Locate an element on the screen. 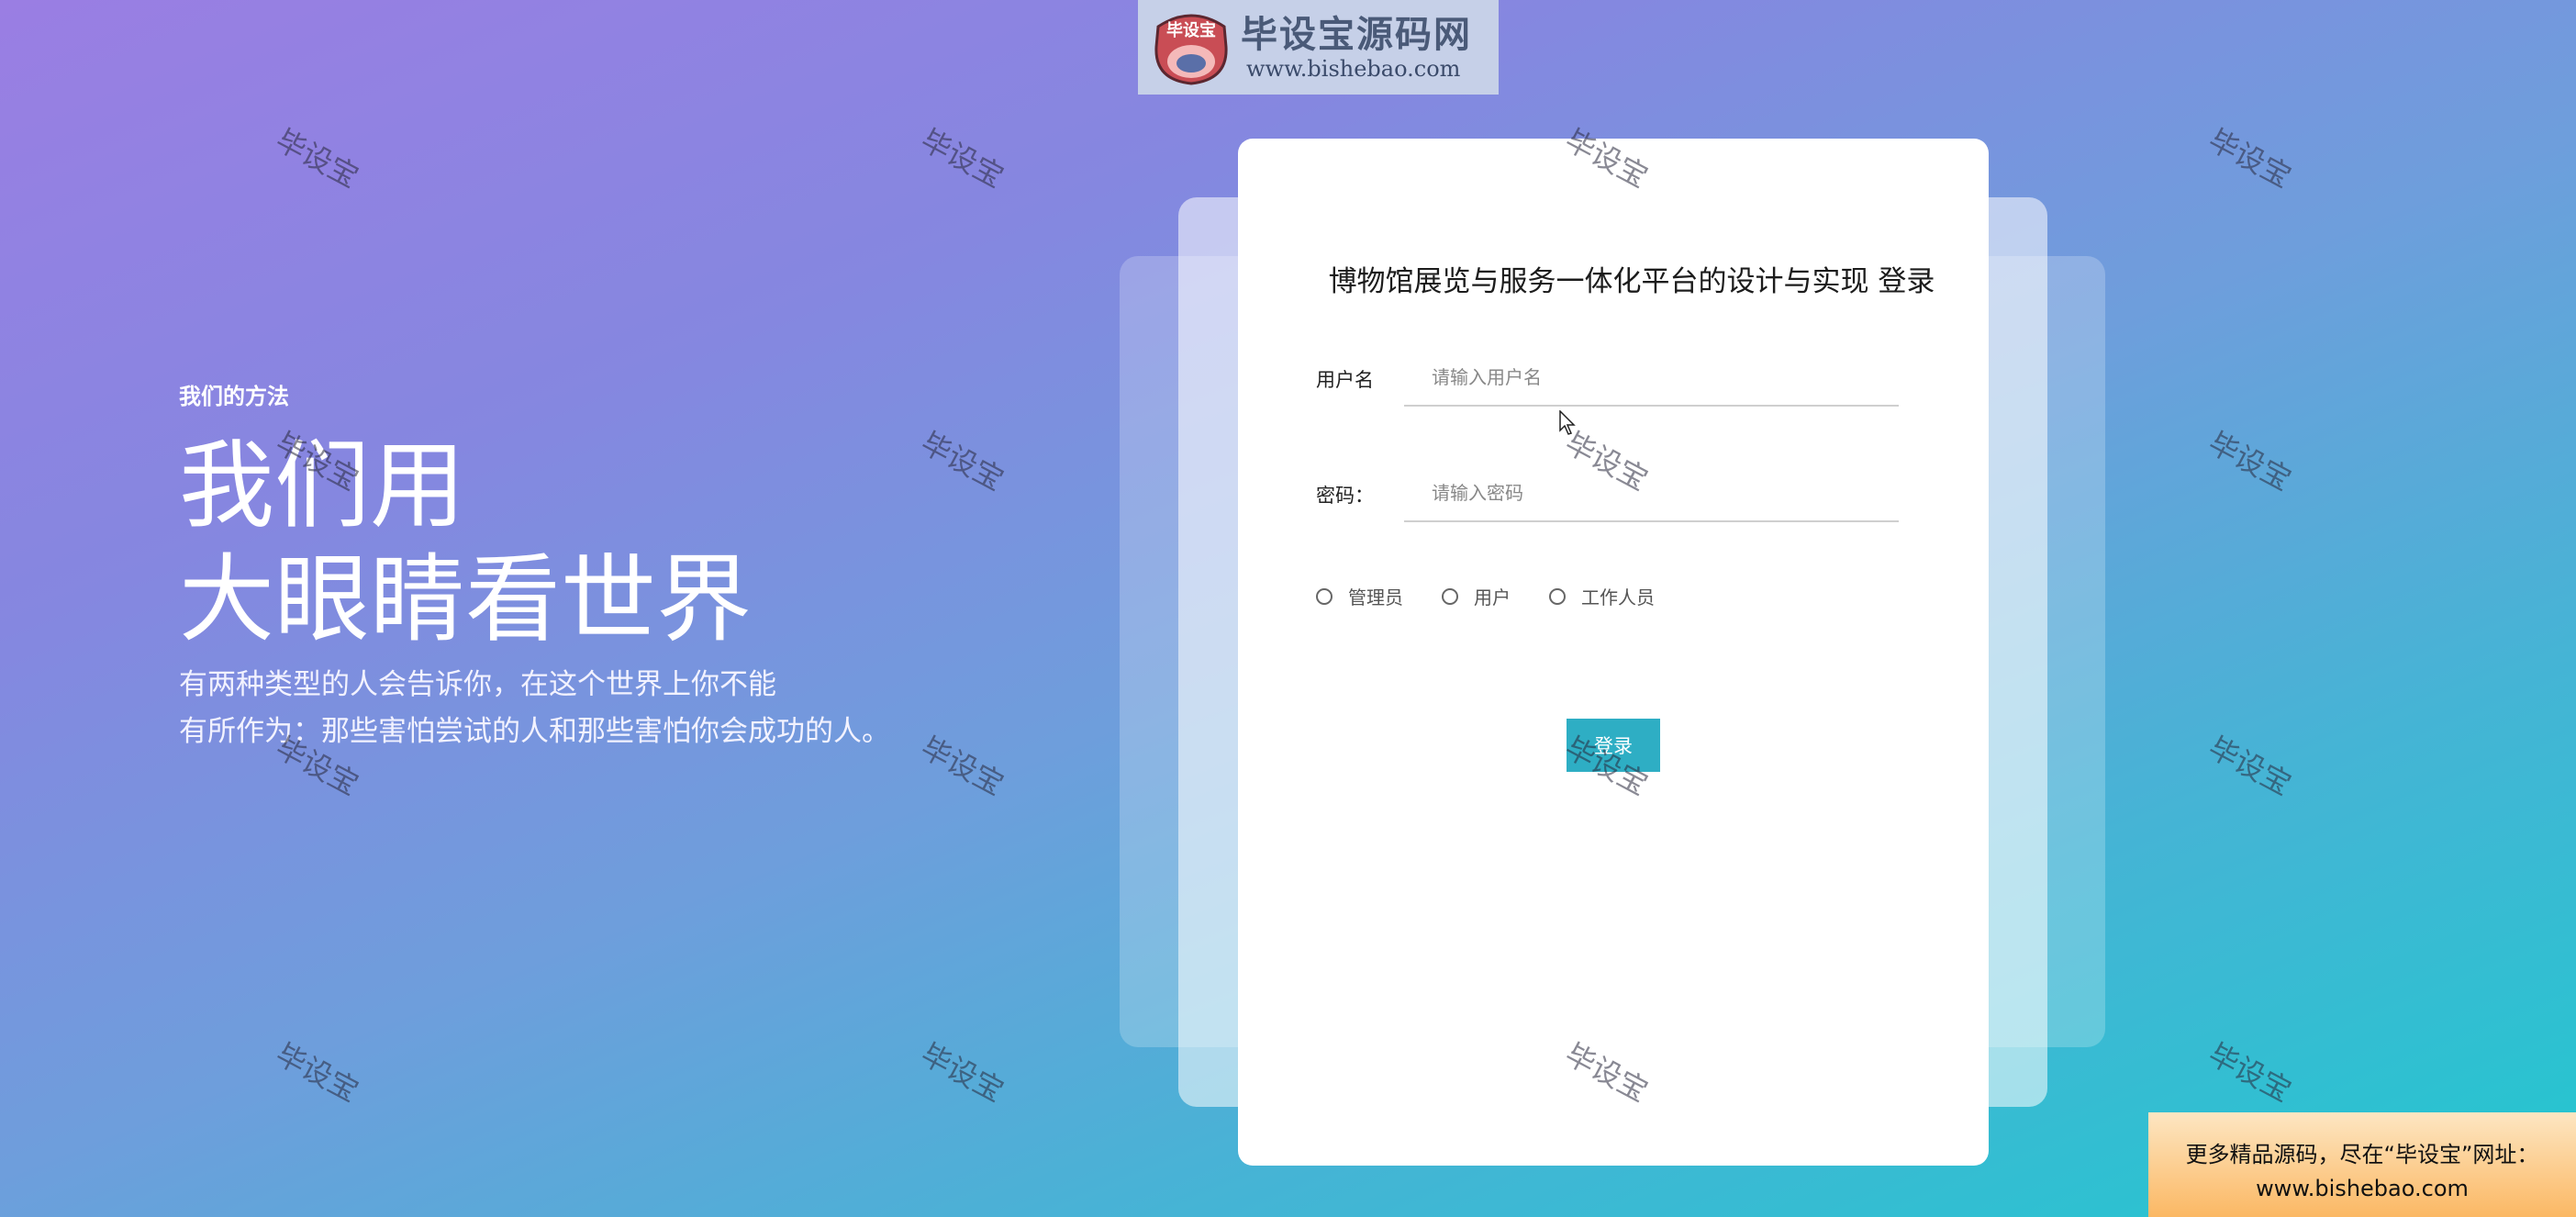 The image size is (2576, 1217). hero-desc-line1: 有两种类型的人会告诉你，在这个世界上你不能 is located at coordinates (477, 684).